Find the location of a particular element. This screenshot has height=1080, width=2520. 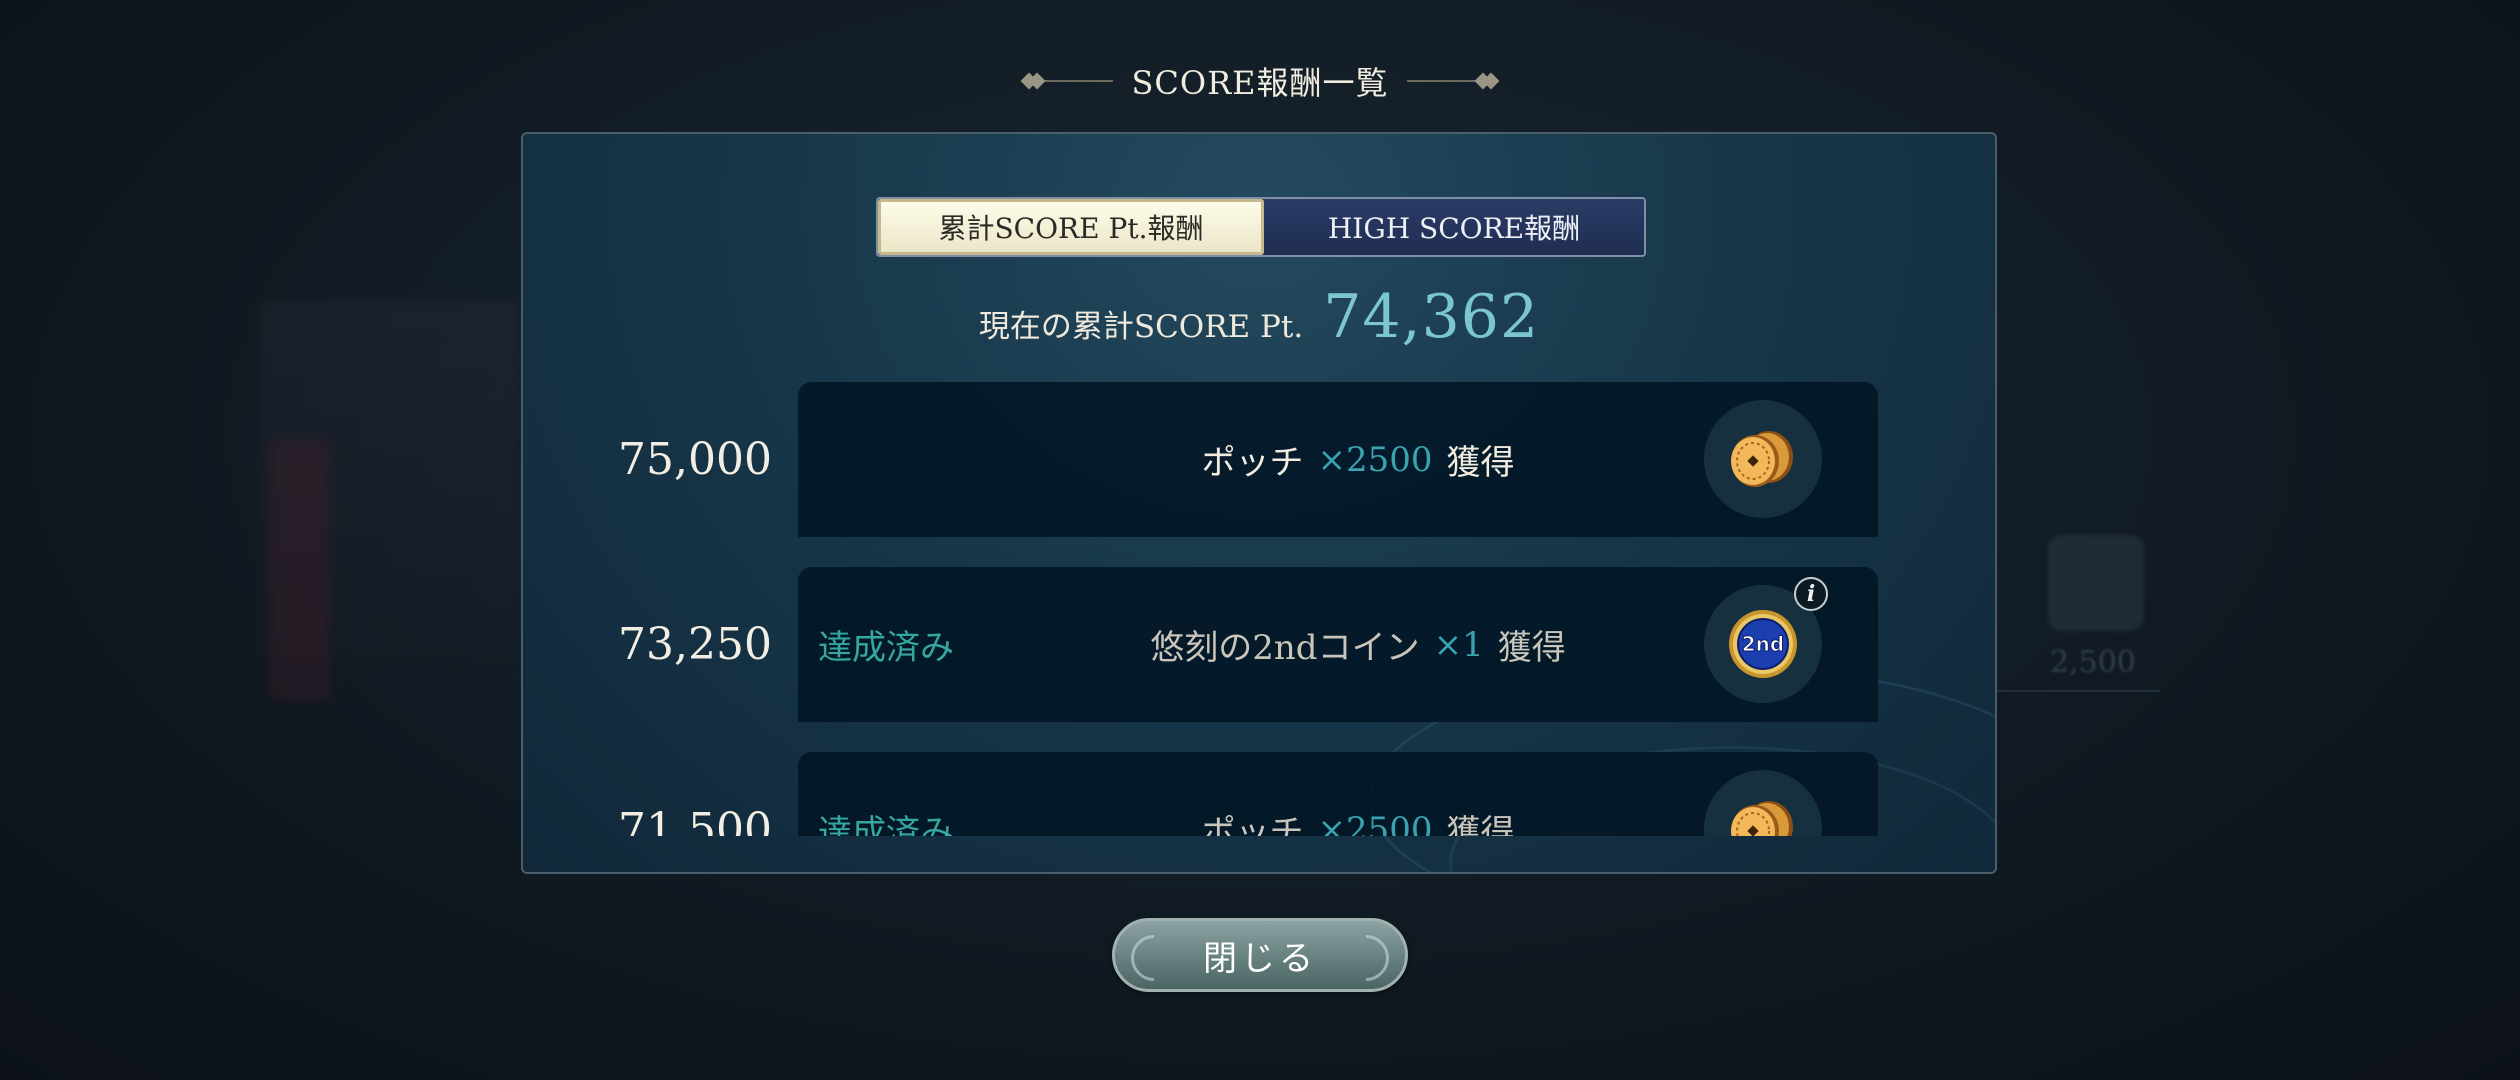

current-score: 現在の累計SCORE Pt. 74,362 is located at coordinates (1259, 317).